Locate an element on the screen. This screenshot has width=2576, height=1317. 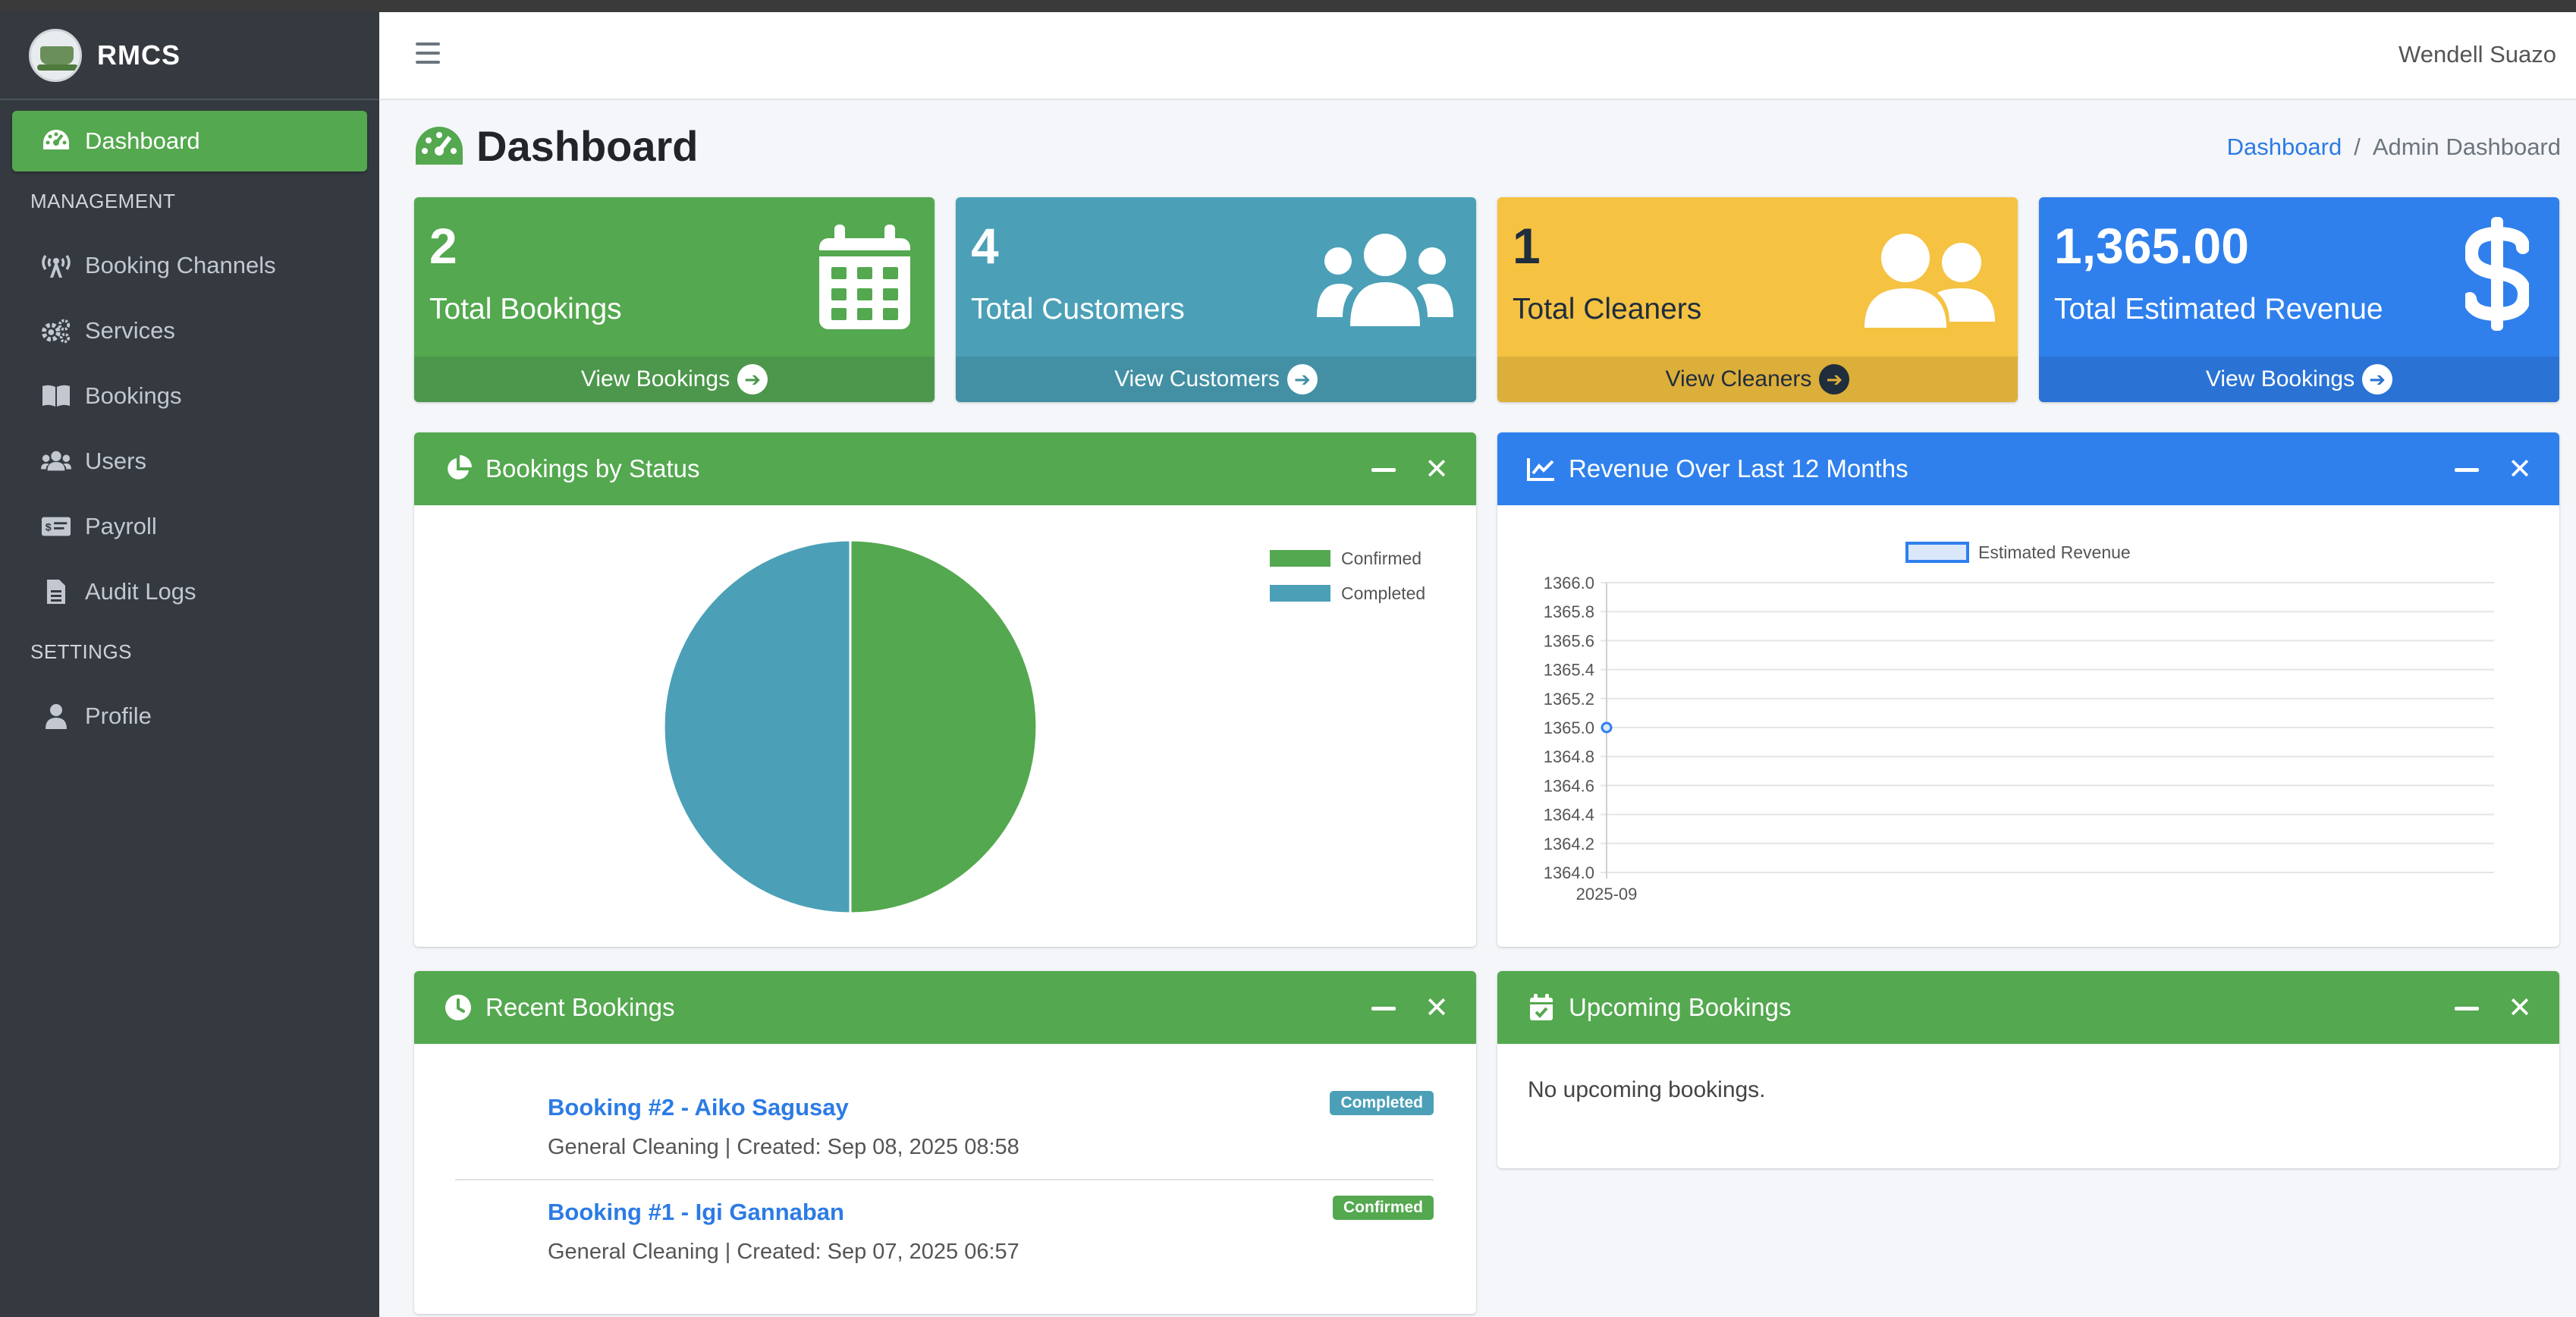
card-header: Upcoming Bookings ✕ is located at coordinates (2028, 1008).